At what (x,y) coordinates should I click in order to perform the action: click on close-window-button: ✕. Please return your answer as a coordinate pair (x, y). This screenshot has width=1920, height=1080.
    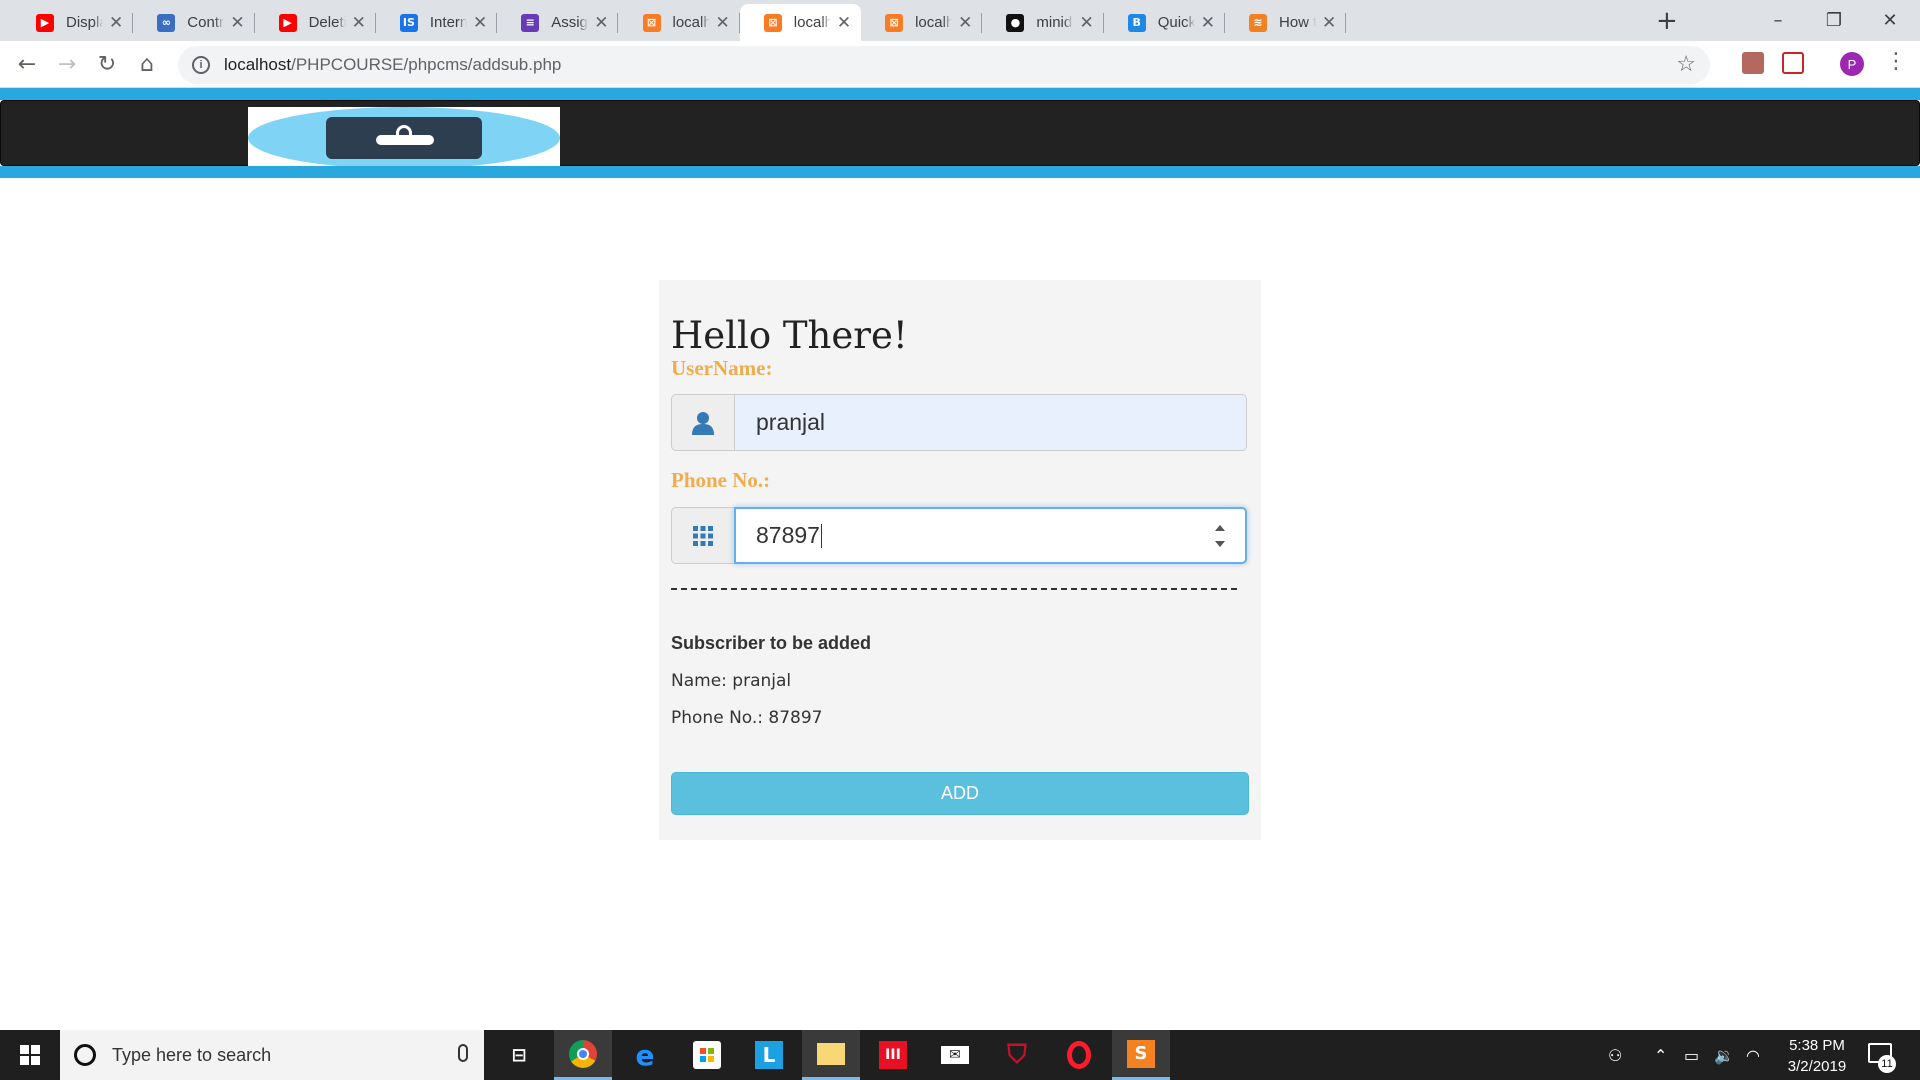
    Looking at the image, I should click on (1890, 20).